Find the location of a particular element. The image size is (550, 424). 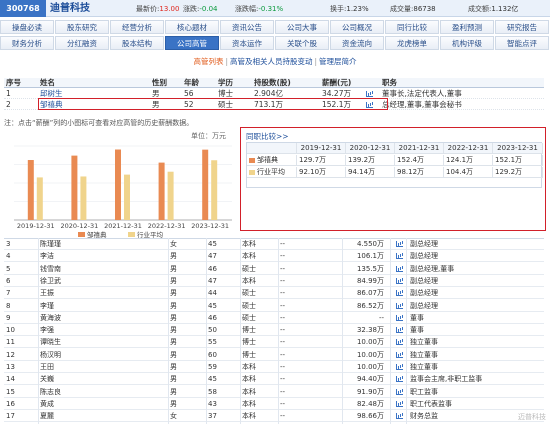

nav-tab: 智能点评 is located at coordinates (522, 43).